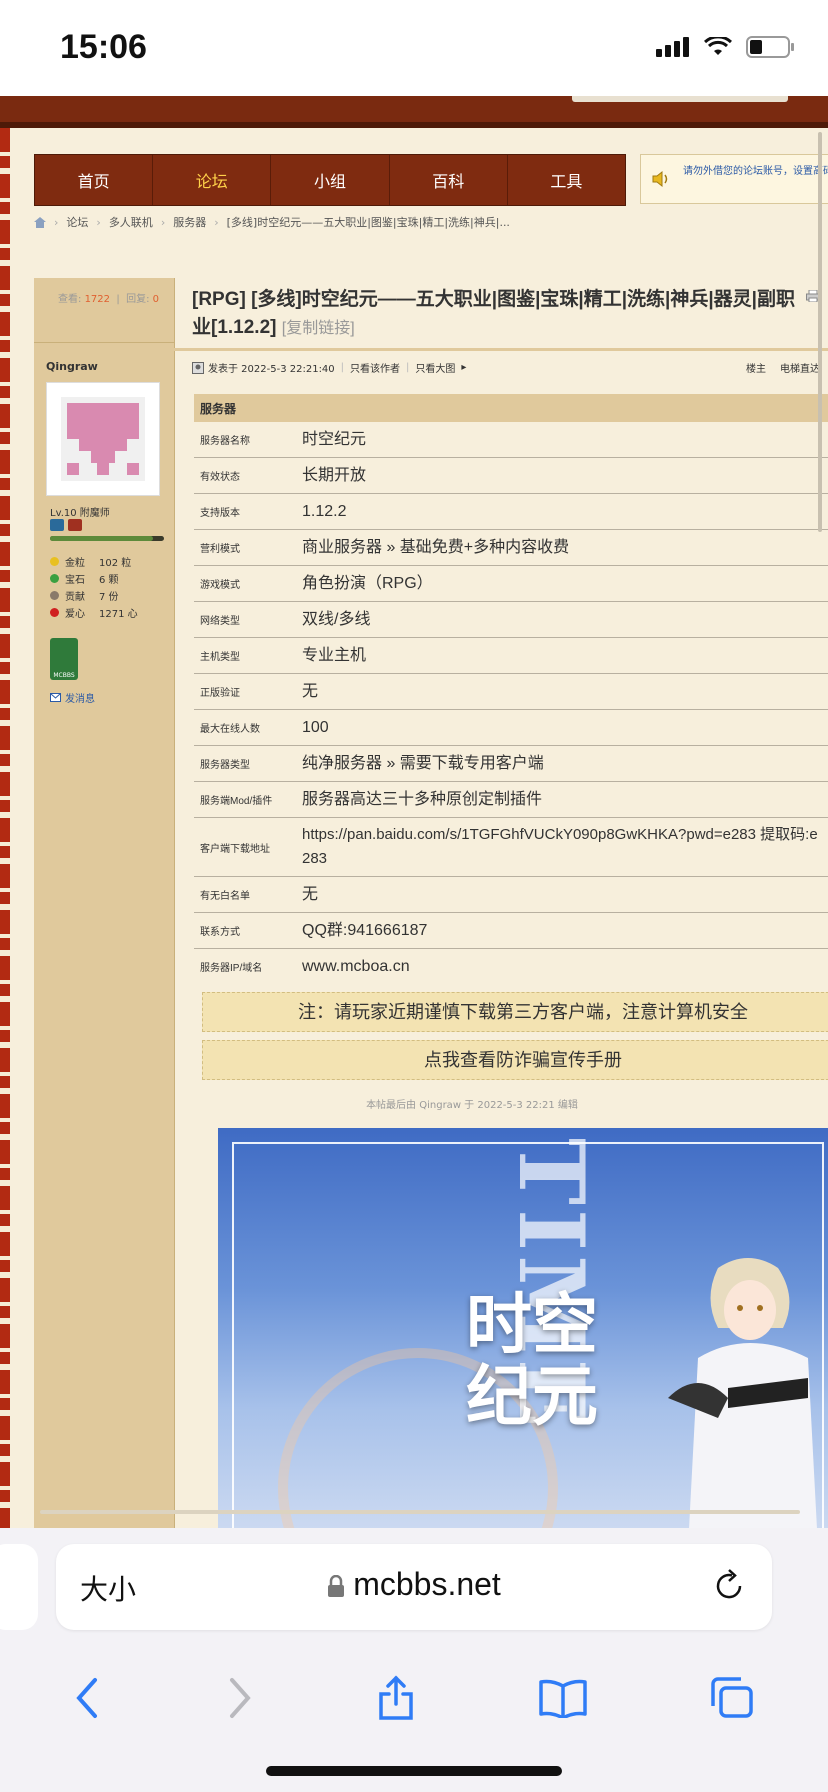  I want to click on nav-item-forum: 论坛, so click(212, 180).